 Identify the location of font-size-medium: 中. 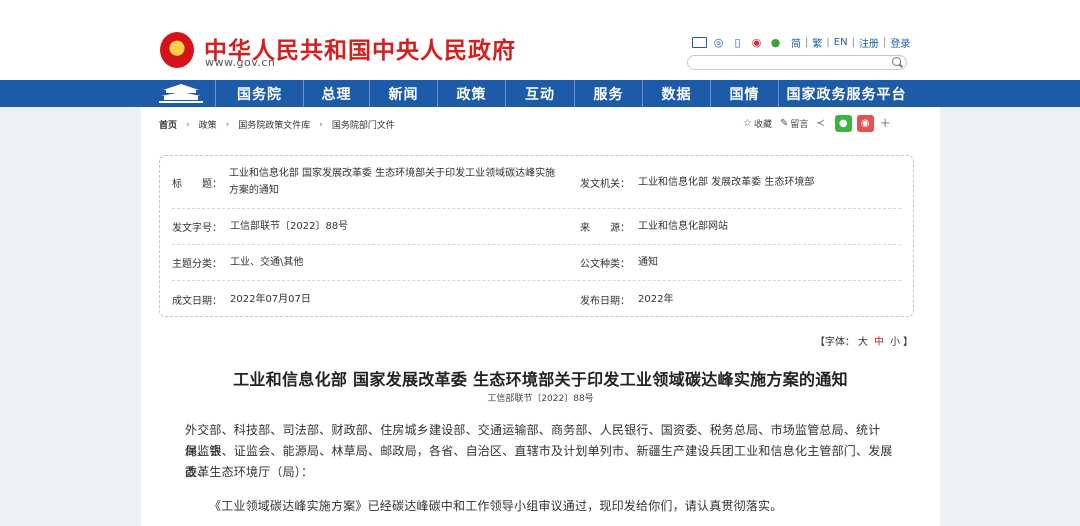
(879, 340).